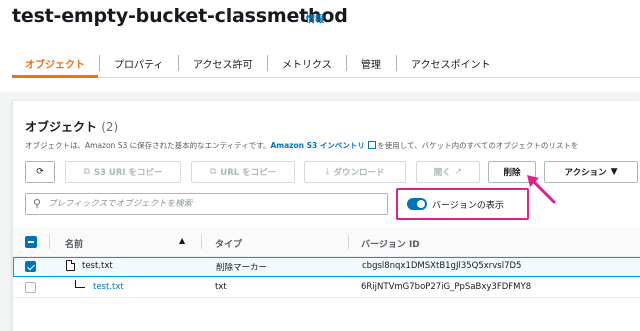 This screenshot has width=640, height=331. I want to click on panel-title: オブジェクト (2), so click(71, 126).